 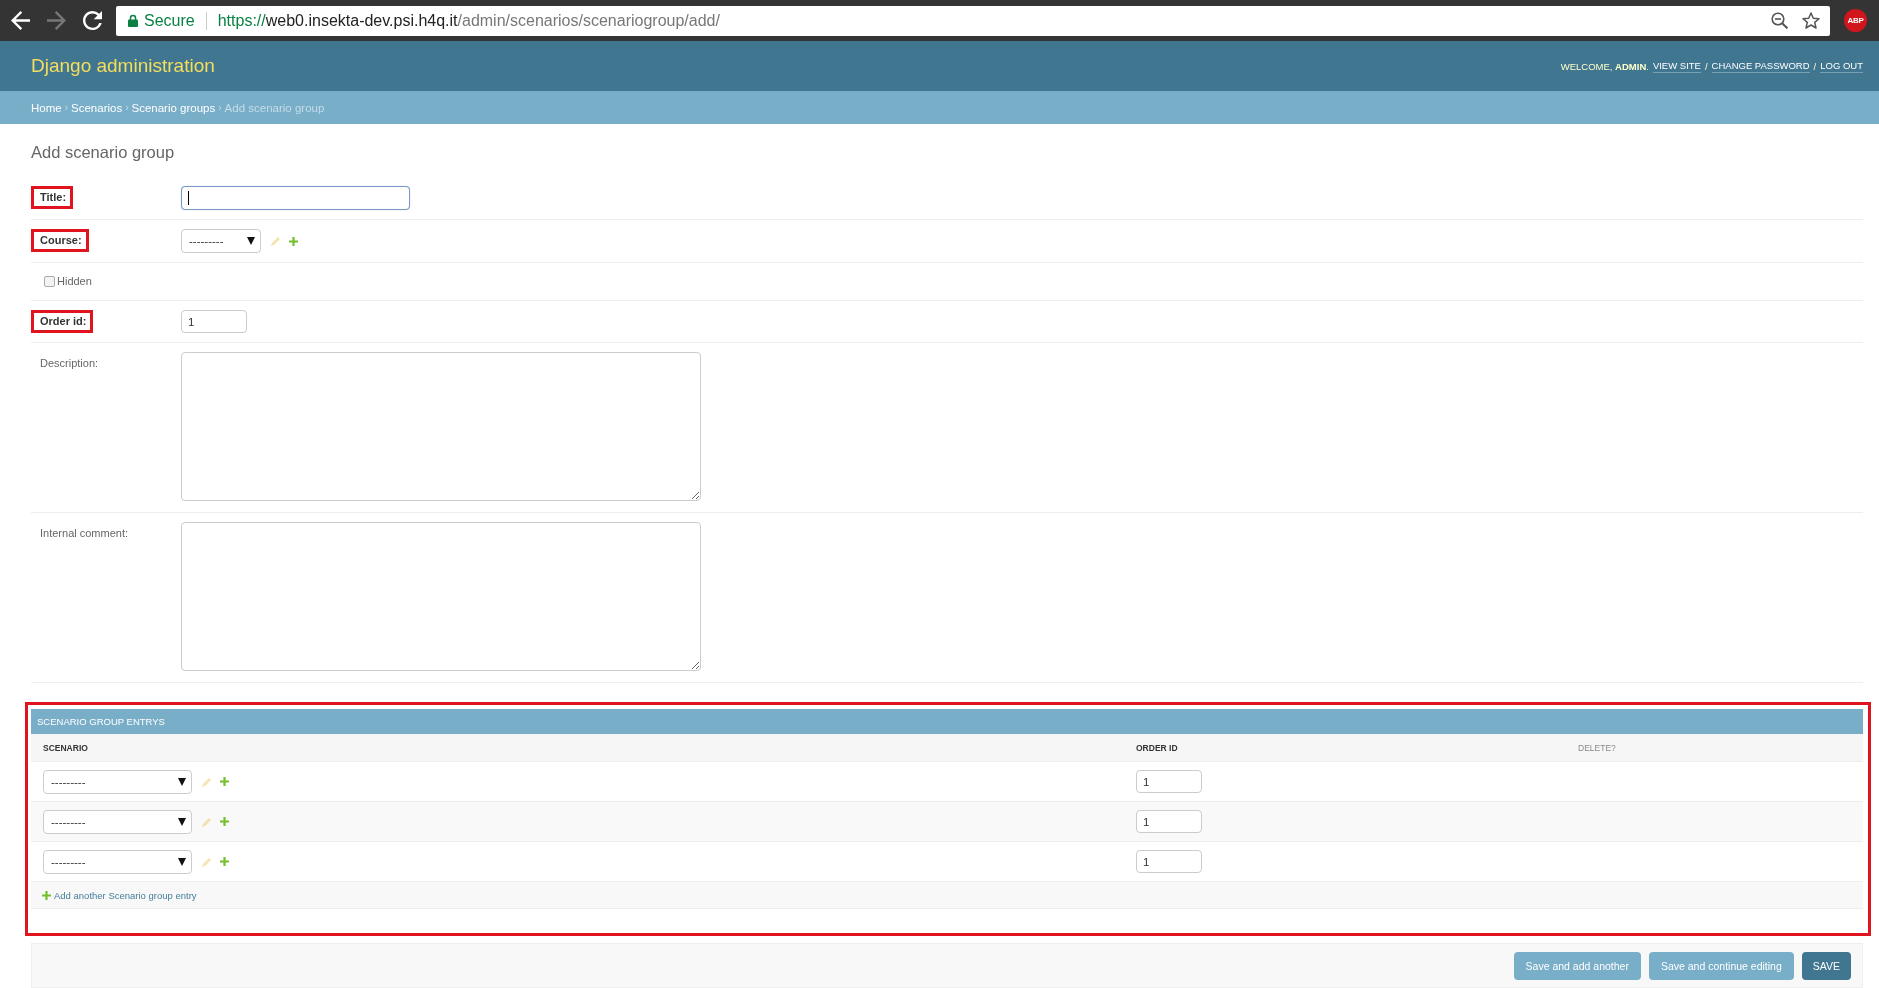 What do you see at coordinates (103, 152) in the screenshot?
I see `page-heading: Add scenario group` at bounding box center [103, 152].